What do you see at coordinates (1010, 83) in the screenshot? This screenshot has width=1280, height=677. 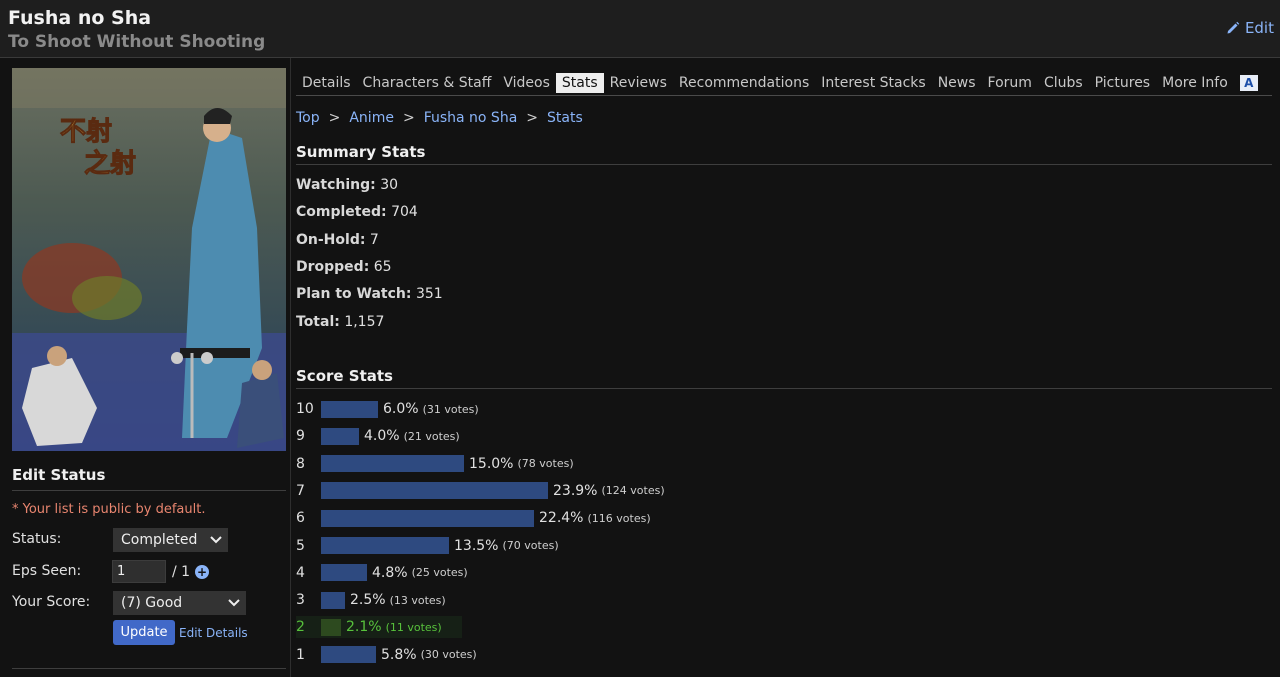 I see `tab-forum: Forum` at bounding box center [1010, 83].